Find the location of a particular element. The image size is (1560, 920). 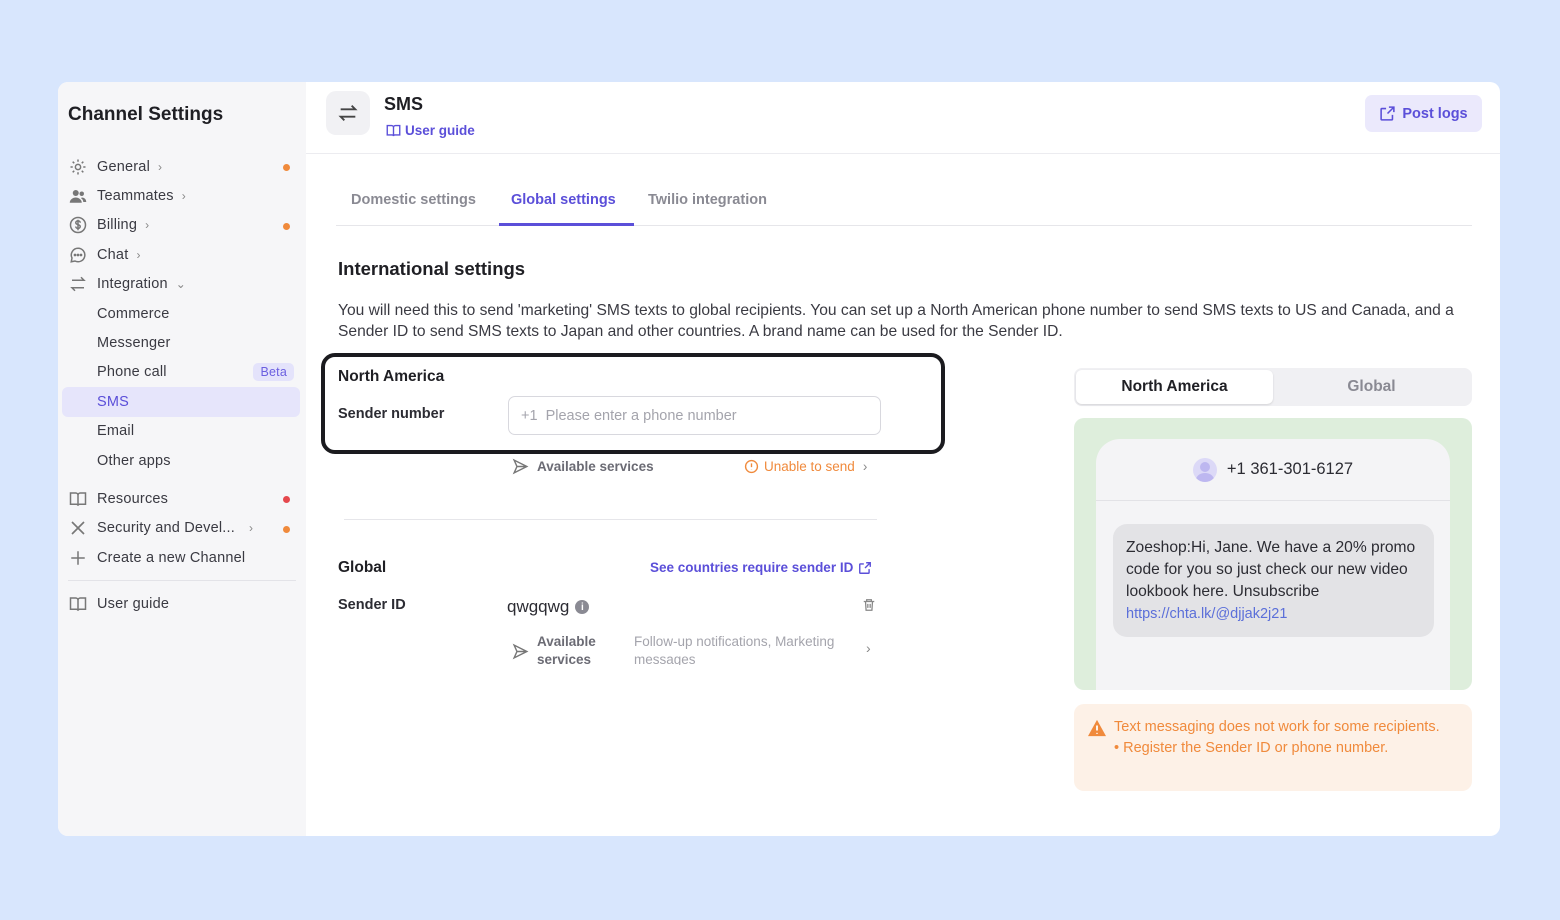

sidebar-item-label: Integration is located at coordinates (132, 284).